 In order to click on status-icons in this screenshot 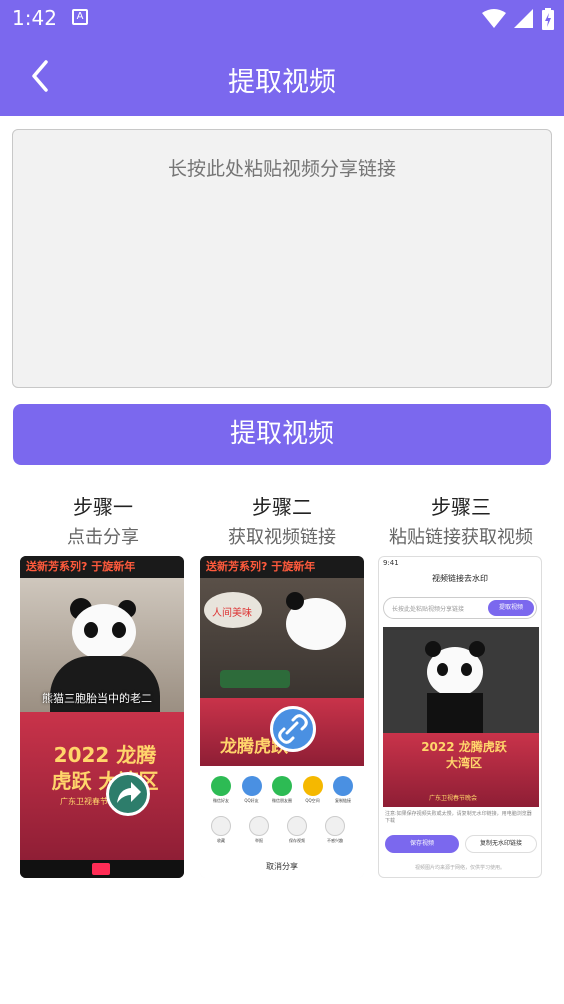, I will do `click(518, 19)`.